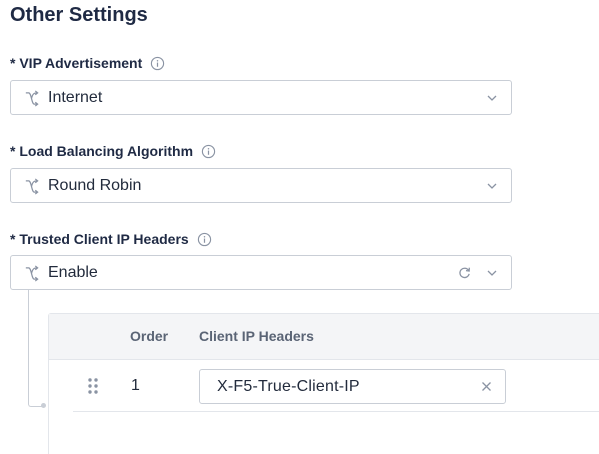 The width and height of the screenshot is (599, 454). I want to click on refresh-icon, so click(464, 272).